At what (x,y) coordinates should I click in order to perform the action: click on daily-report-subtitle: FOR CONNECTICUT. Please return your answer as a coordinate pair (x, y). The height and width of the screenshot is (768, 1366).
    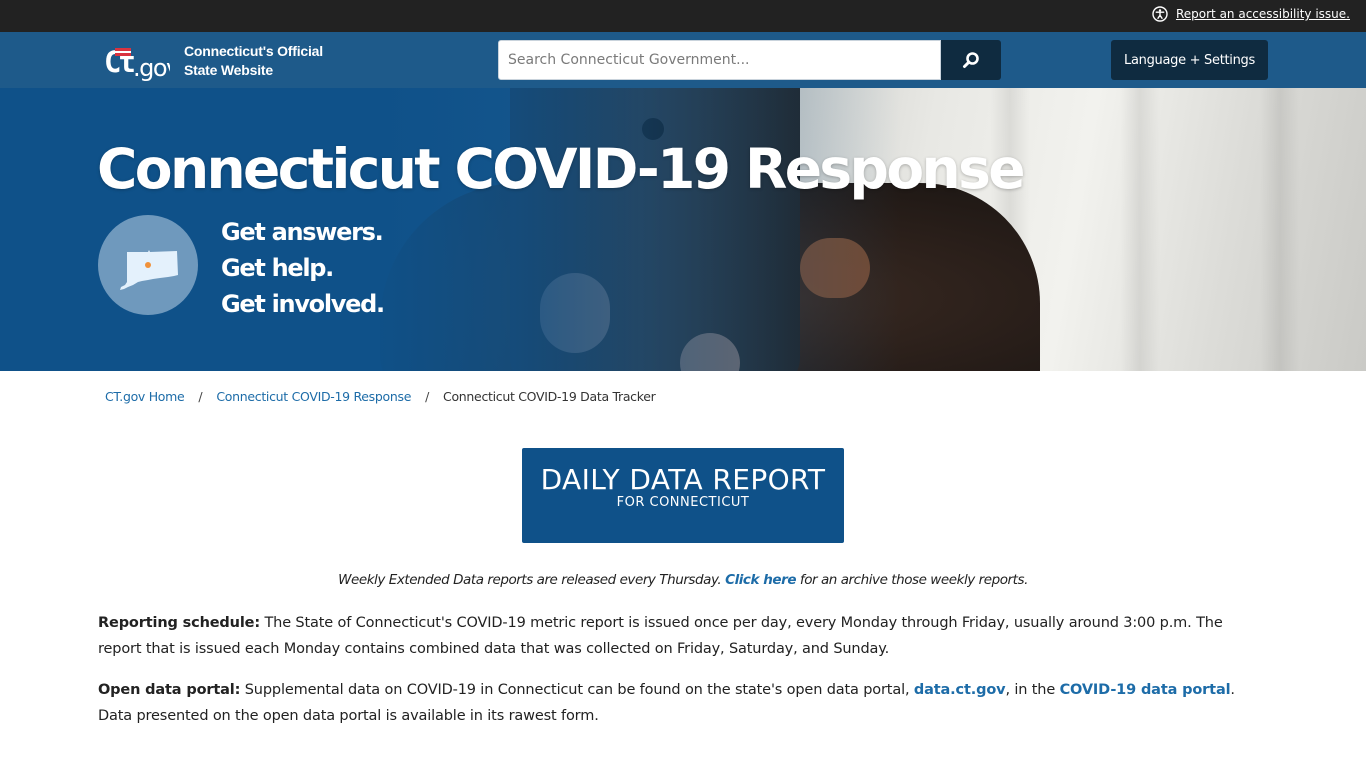
    Looking at the image, I should click on (683, 502).